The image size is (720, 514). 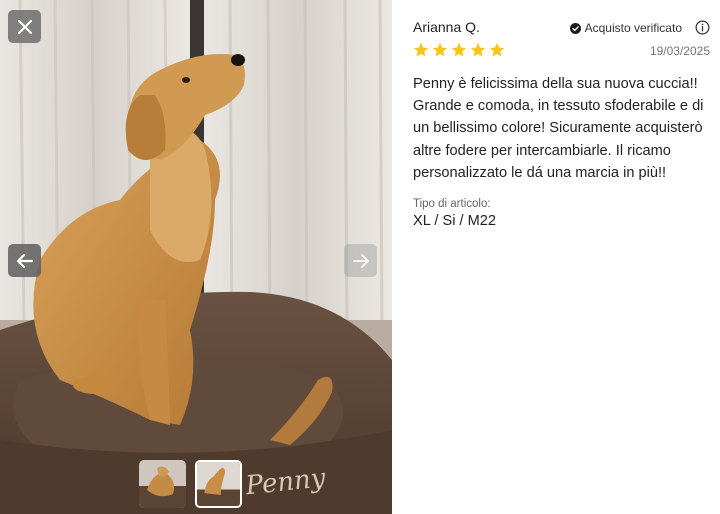 What do you see at coordinates (702, 27) in the screenshot?
I see `info-icon` at bounding box center [702, 27].